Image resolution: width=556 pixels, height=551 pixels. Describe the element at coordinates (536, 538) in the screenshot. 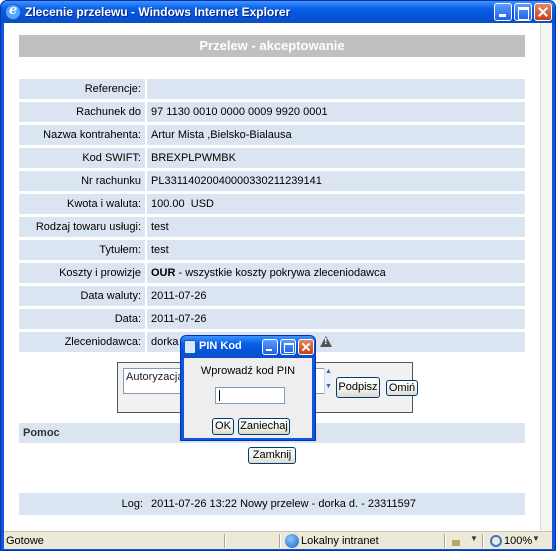

I see `zoom-chevron-down-icon: ▼` at that location.